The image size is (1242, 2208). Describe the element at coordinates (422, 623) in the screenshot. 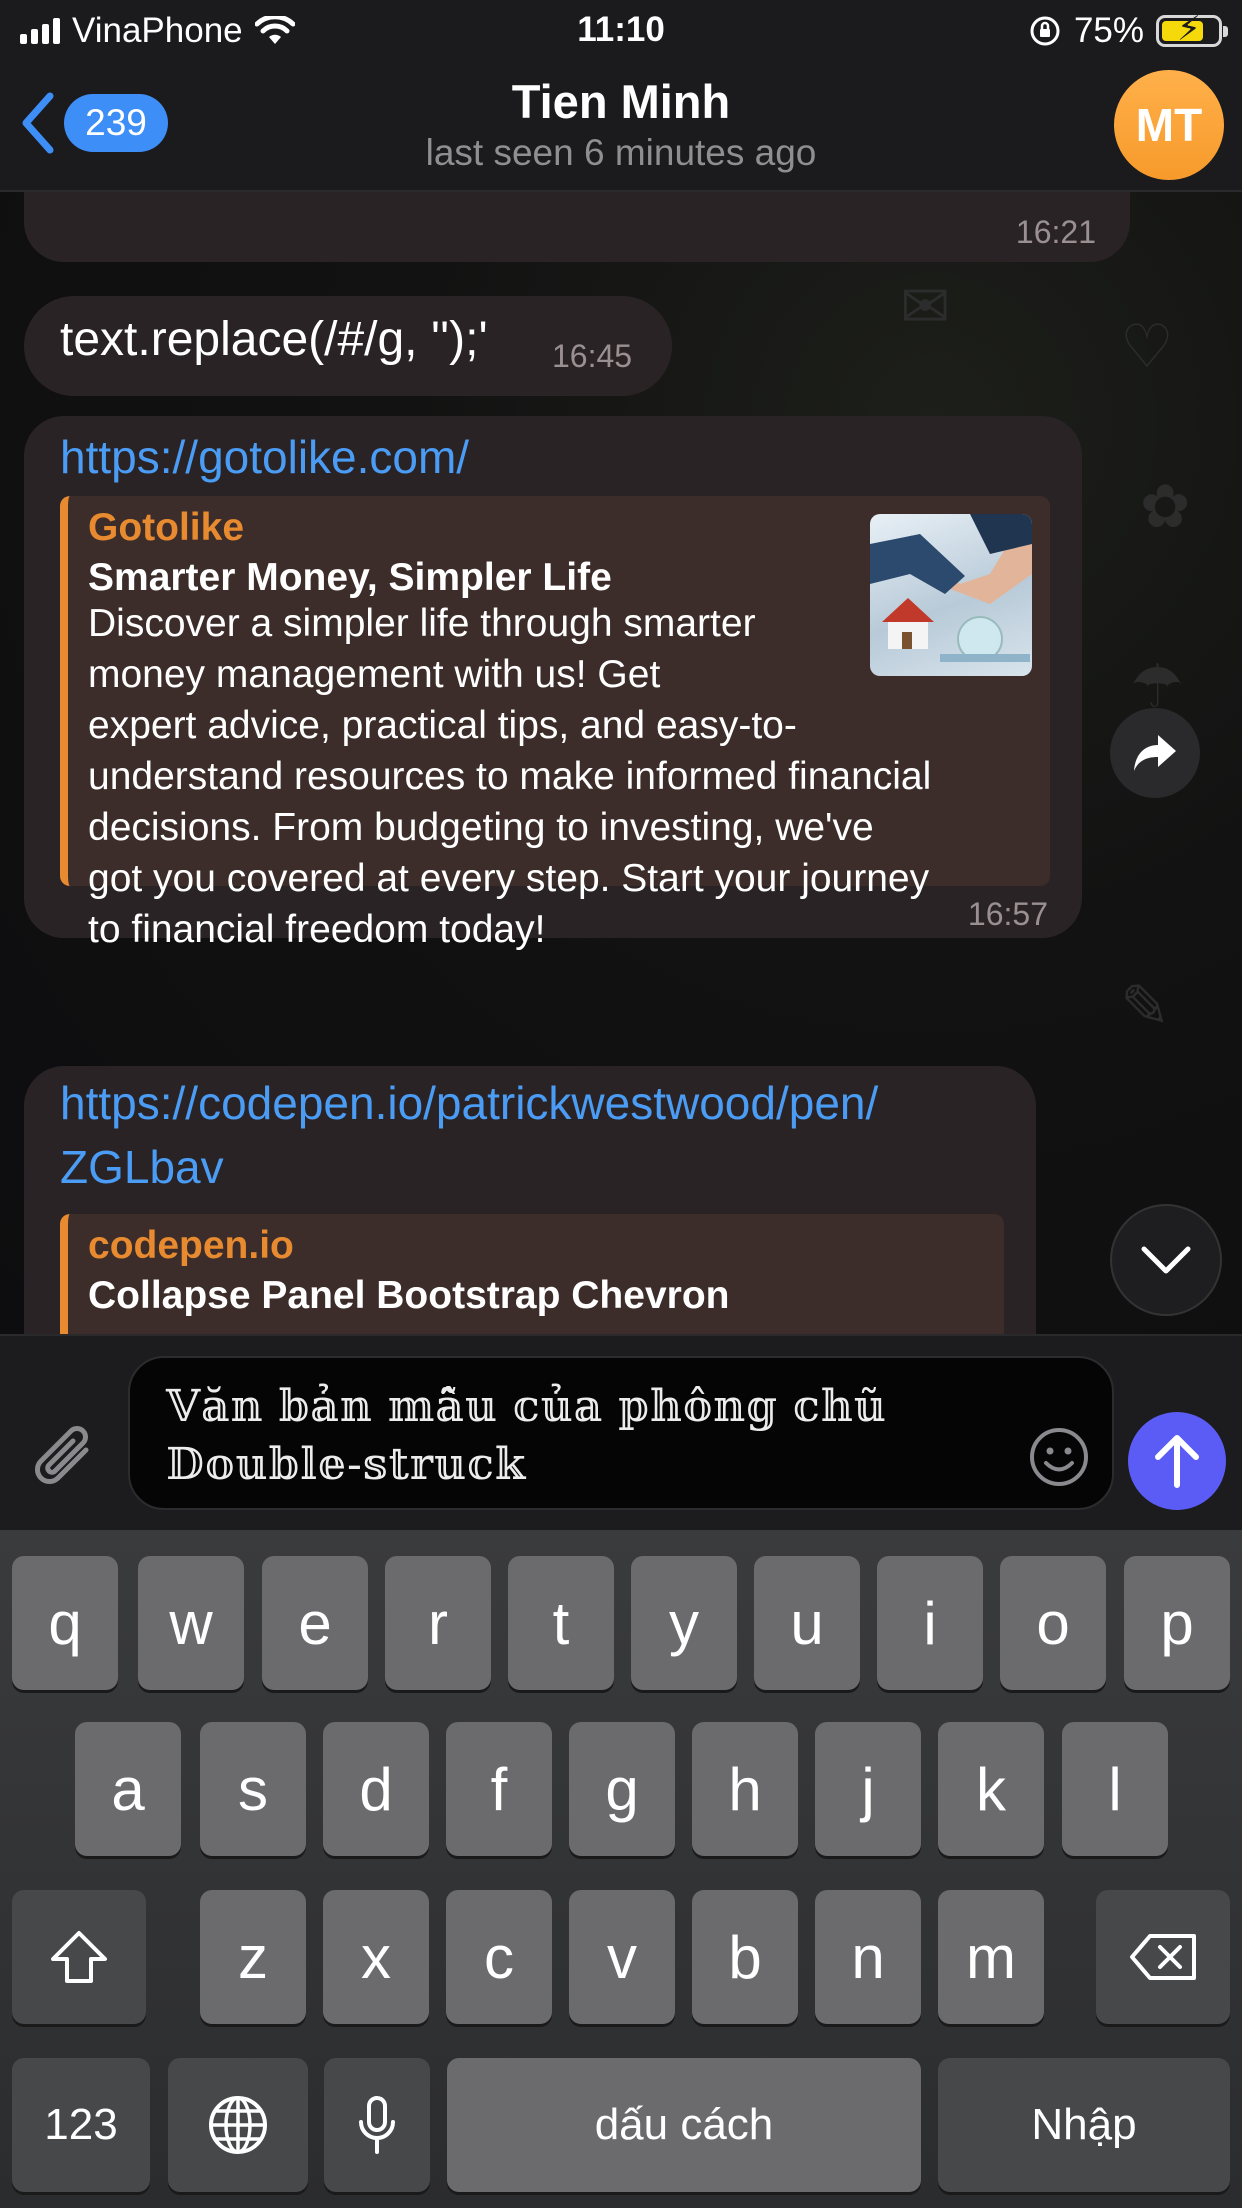

I see `preview-description-line: Discover a simpler life through smarter` at that location.